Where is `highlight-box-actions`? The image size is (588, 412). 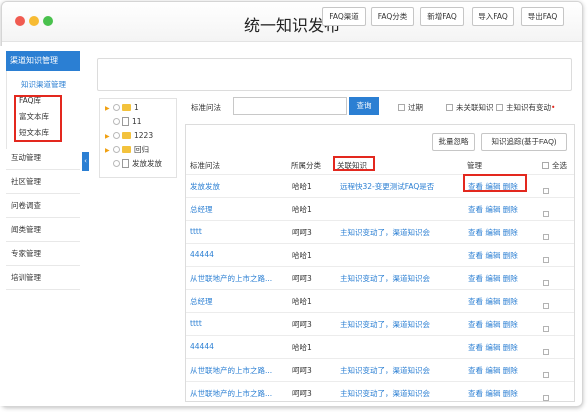 highlight-box-actions is located at coordinates (495, 183).